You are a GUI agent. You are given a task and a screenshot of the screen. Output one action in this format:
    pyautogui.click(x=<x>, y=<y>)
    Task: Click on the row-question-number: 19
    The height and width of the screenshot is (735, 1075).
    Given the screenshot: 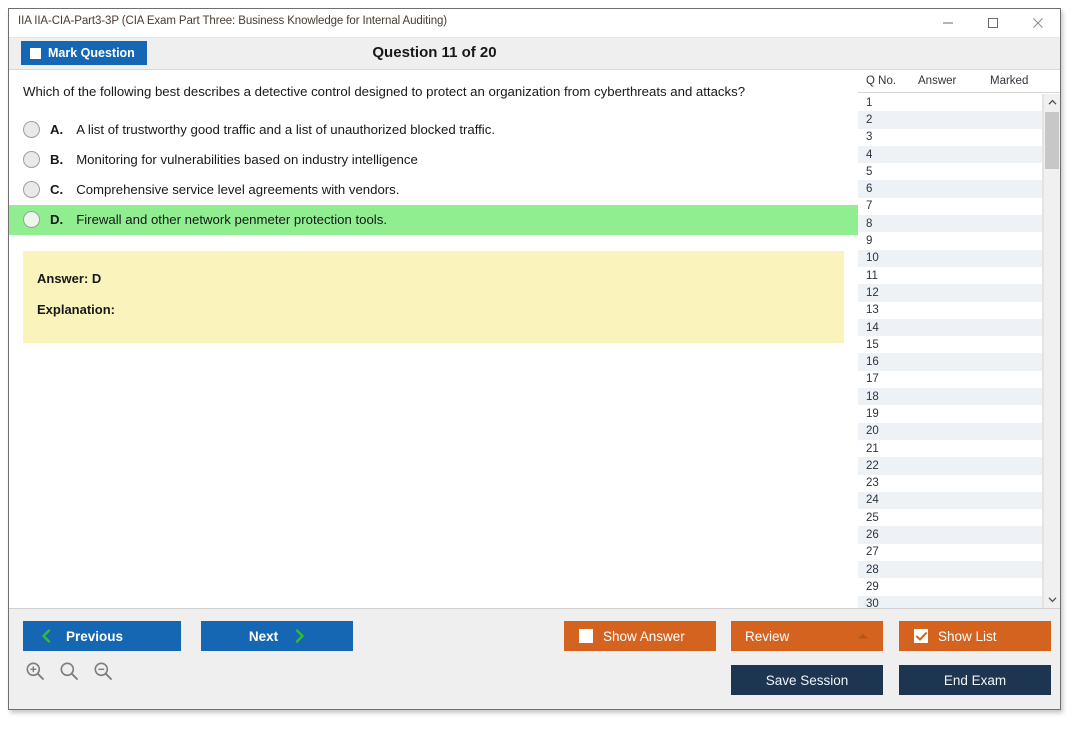 What is the action you would take?
    pyautogui.click(x=872, y=413)
    